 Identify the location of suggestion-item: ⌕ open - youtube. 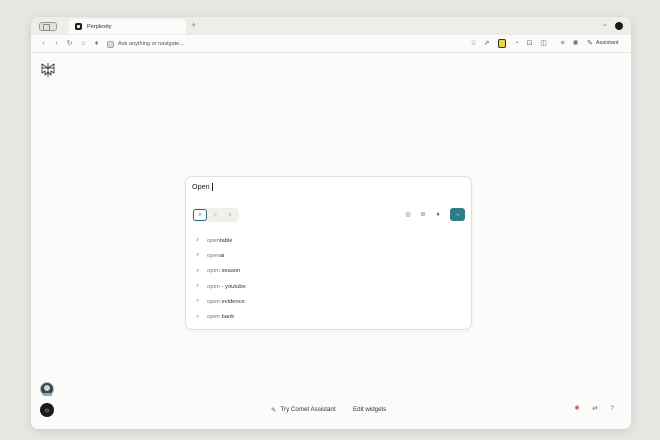
(326, 286).